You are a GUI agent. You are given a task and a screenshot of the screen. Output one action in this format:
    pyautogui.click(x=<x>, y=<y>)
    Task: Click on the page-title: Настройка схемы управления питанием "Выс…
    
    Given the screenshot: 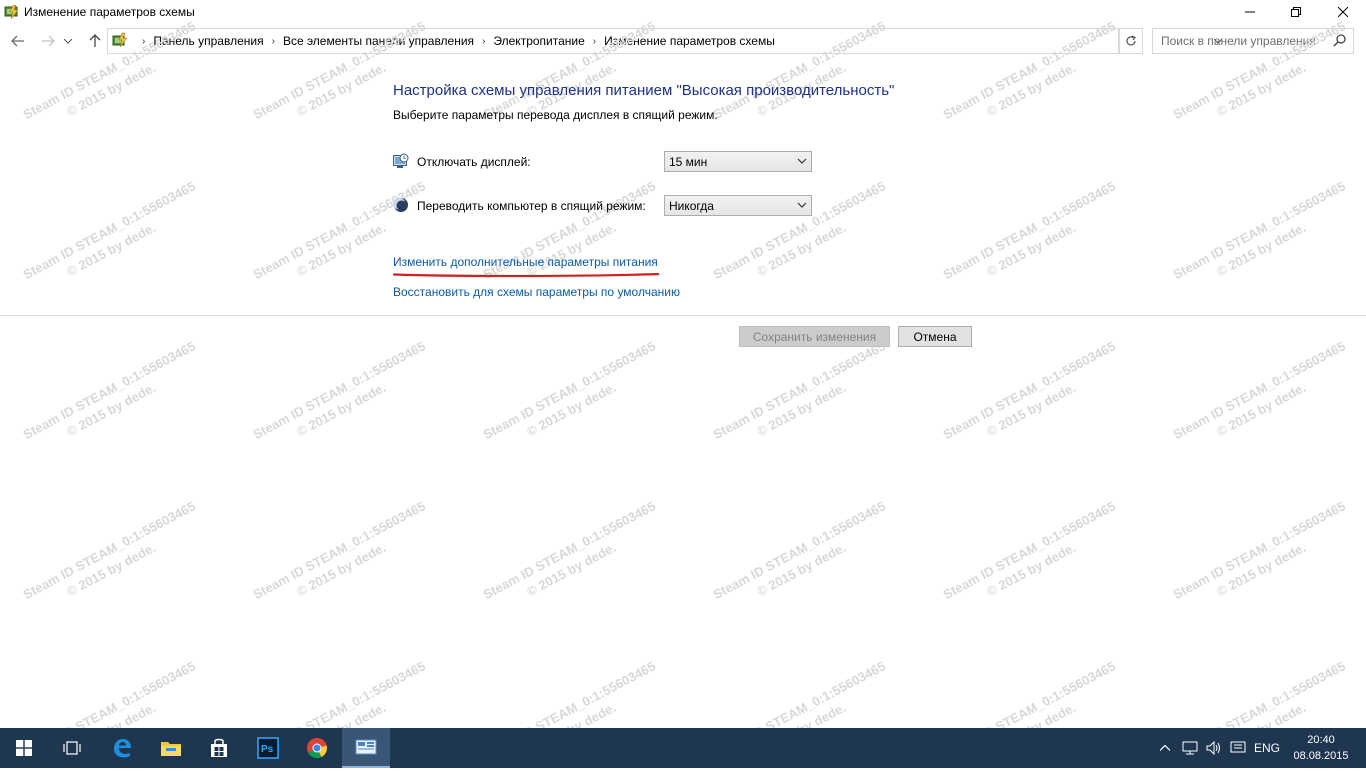 What is the action you would take?
    pyautogui.click(x=644, y=90)
    